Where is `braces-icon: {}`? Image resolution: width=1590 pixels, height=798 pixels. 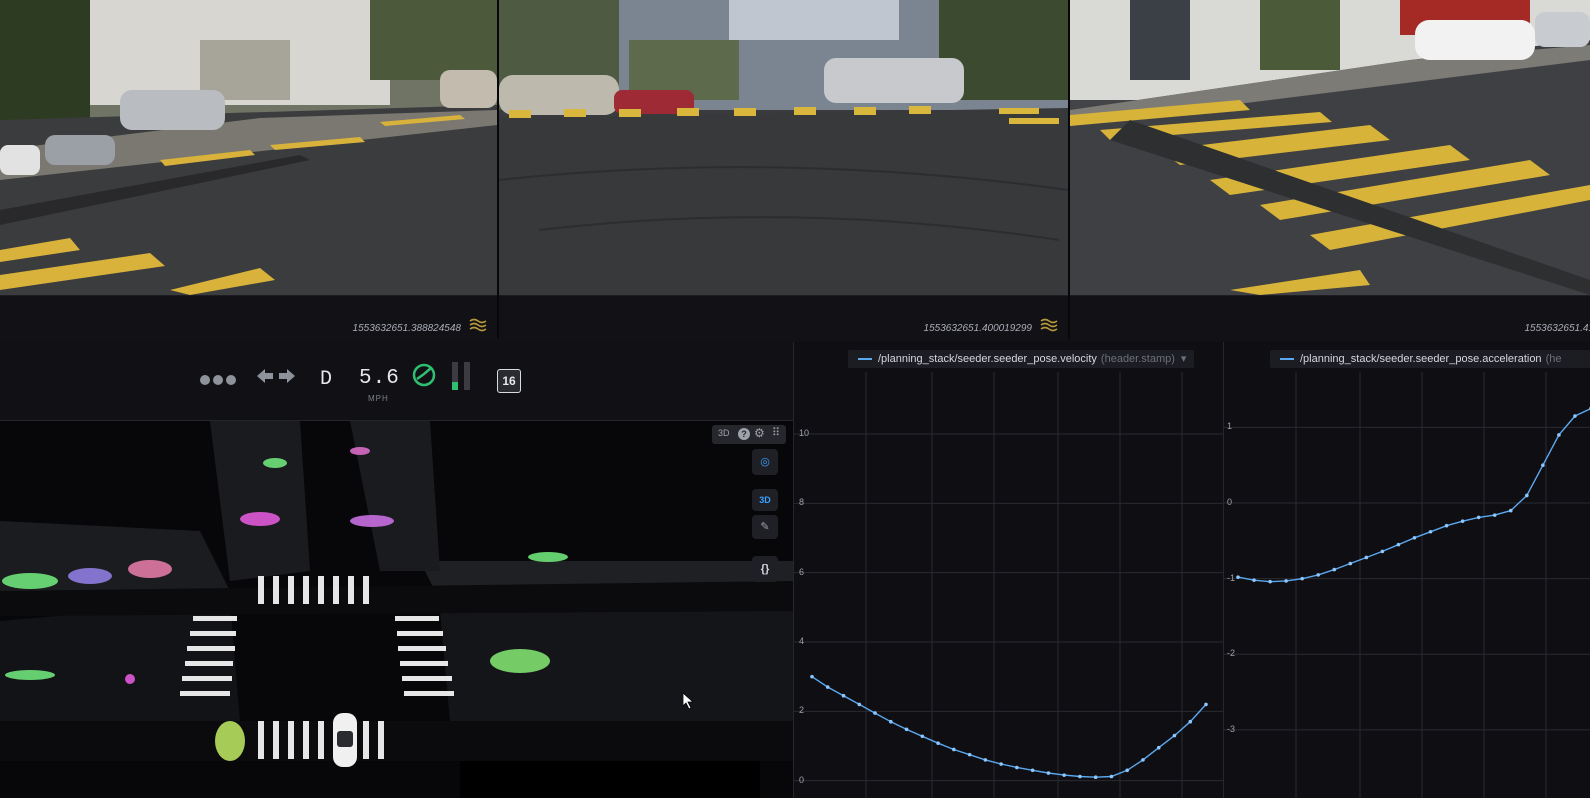
braces-icon: {} is located at coordinates (765, 569).